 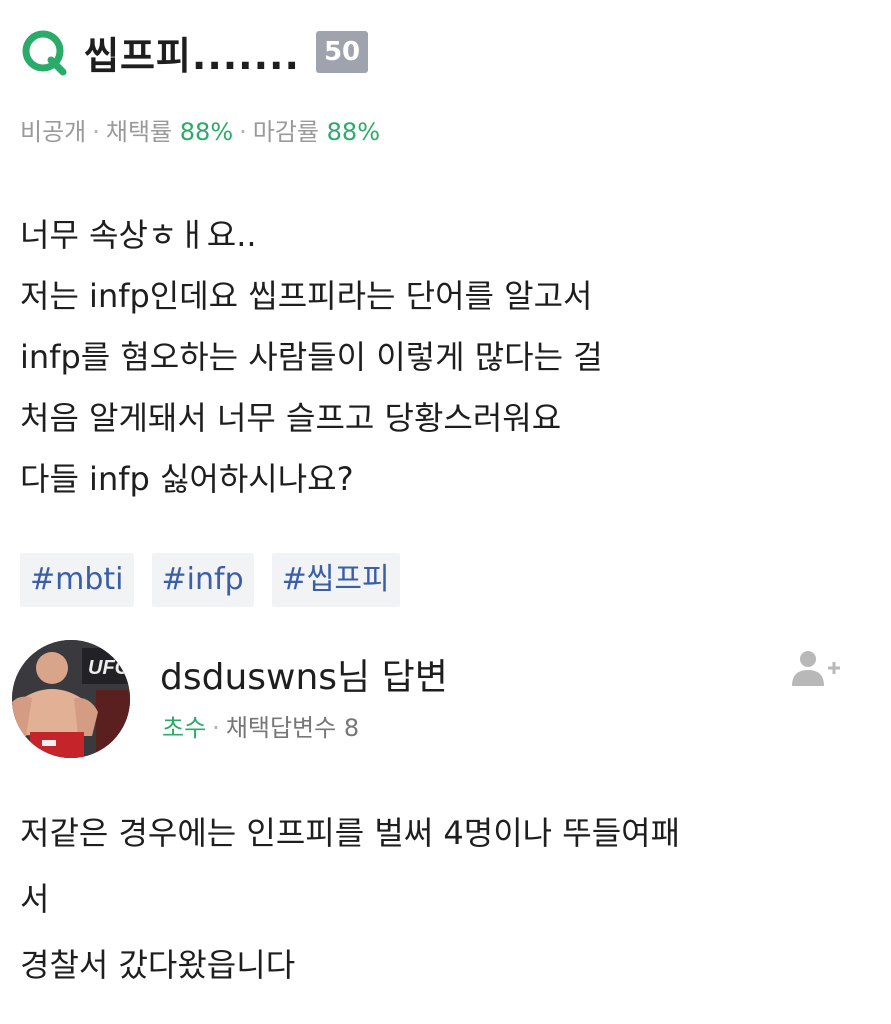 What do you see at coordinates (304, 674) in the screenshot?
I see `answer-author-name: dsduswns님 답변` at bounding box center [304, 674].